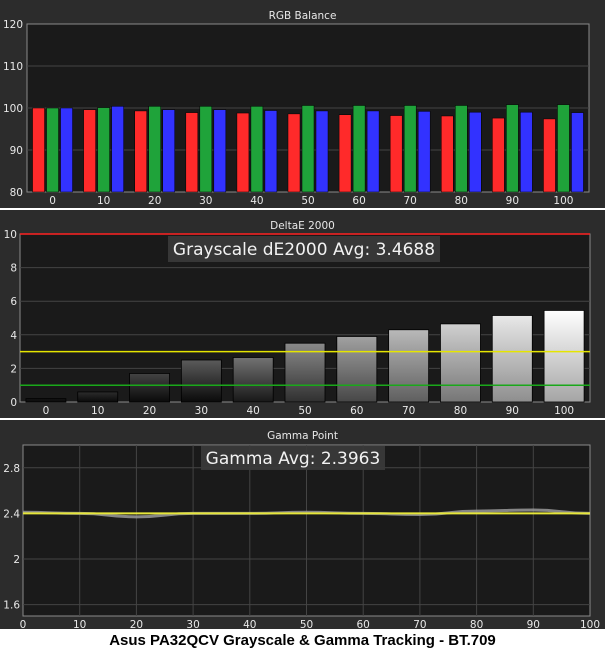 The width and height of the screenshot is (605, 652). Describe the element at coordinates (302, 436) in the screenshot. I see `chart-title: Gamma Point` at that location.